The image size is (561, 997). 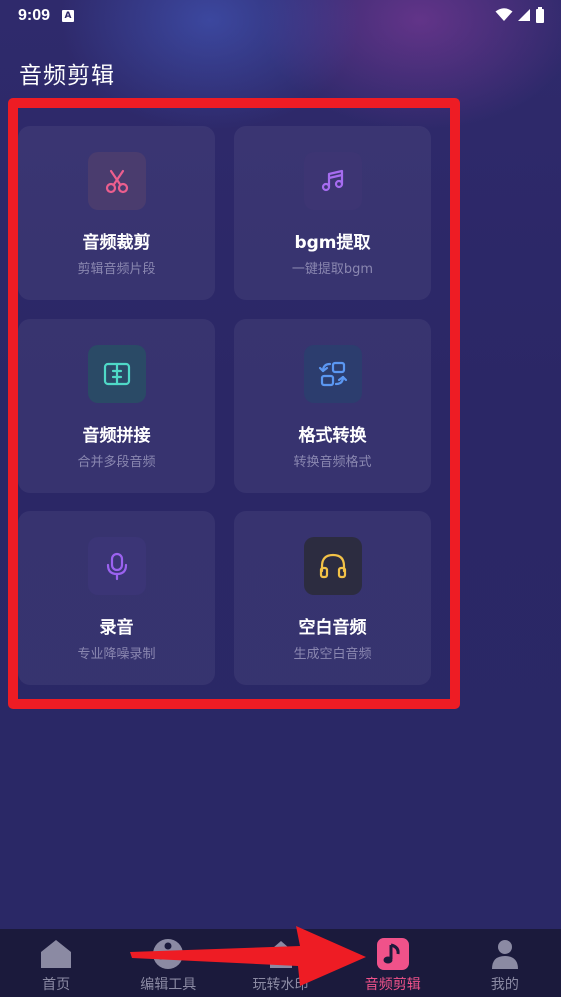 I want to click on tool-card-audio-trim: 音频裁剪 剪辑音频片段, so click(x=116, y=213).